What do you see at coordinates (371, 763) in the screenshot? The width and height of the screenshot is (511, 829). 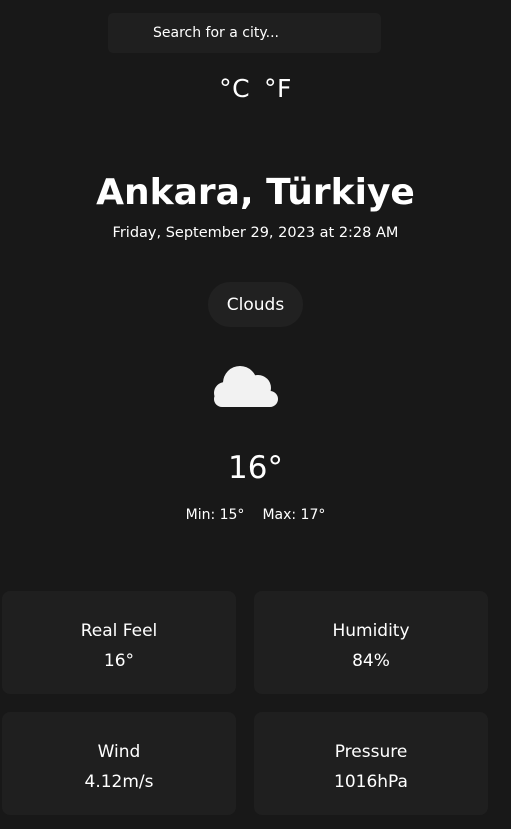 I see `pressure-card: Pressure 1016hPa` at bounding box center [371, 763].